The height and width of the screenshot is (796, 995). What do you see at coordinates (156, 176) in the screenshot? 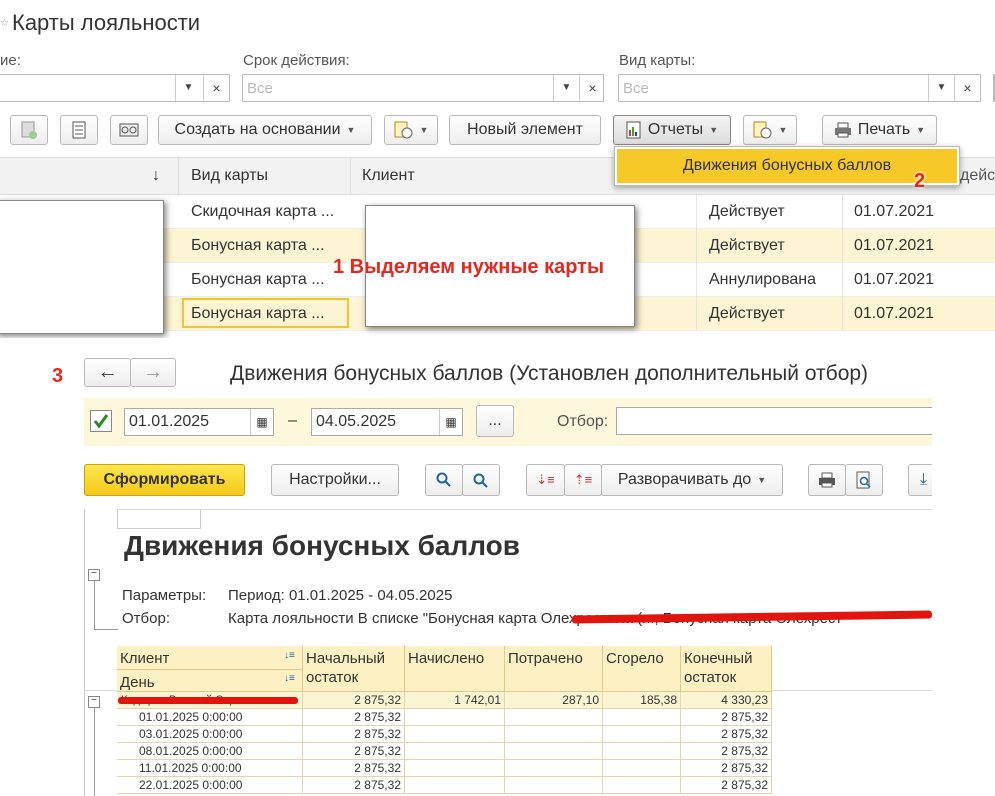
I see `sort-arrow-icon: ↓` at bounding box center [156, 176].